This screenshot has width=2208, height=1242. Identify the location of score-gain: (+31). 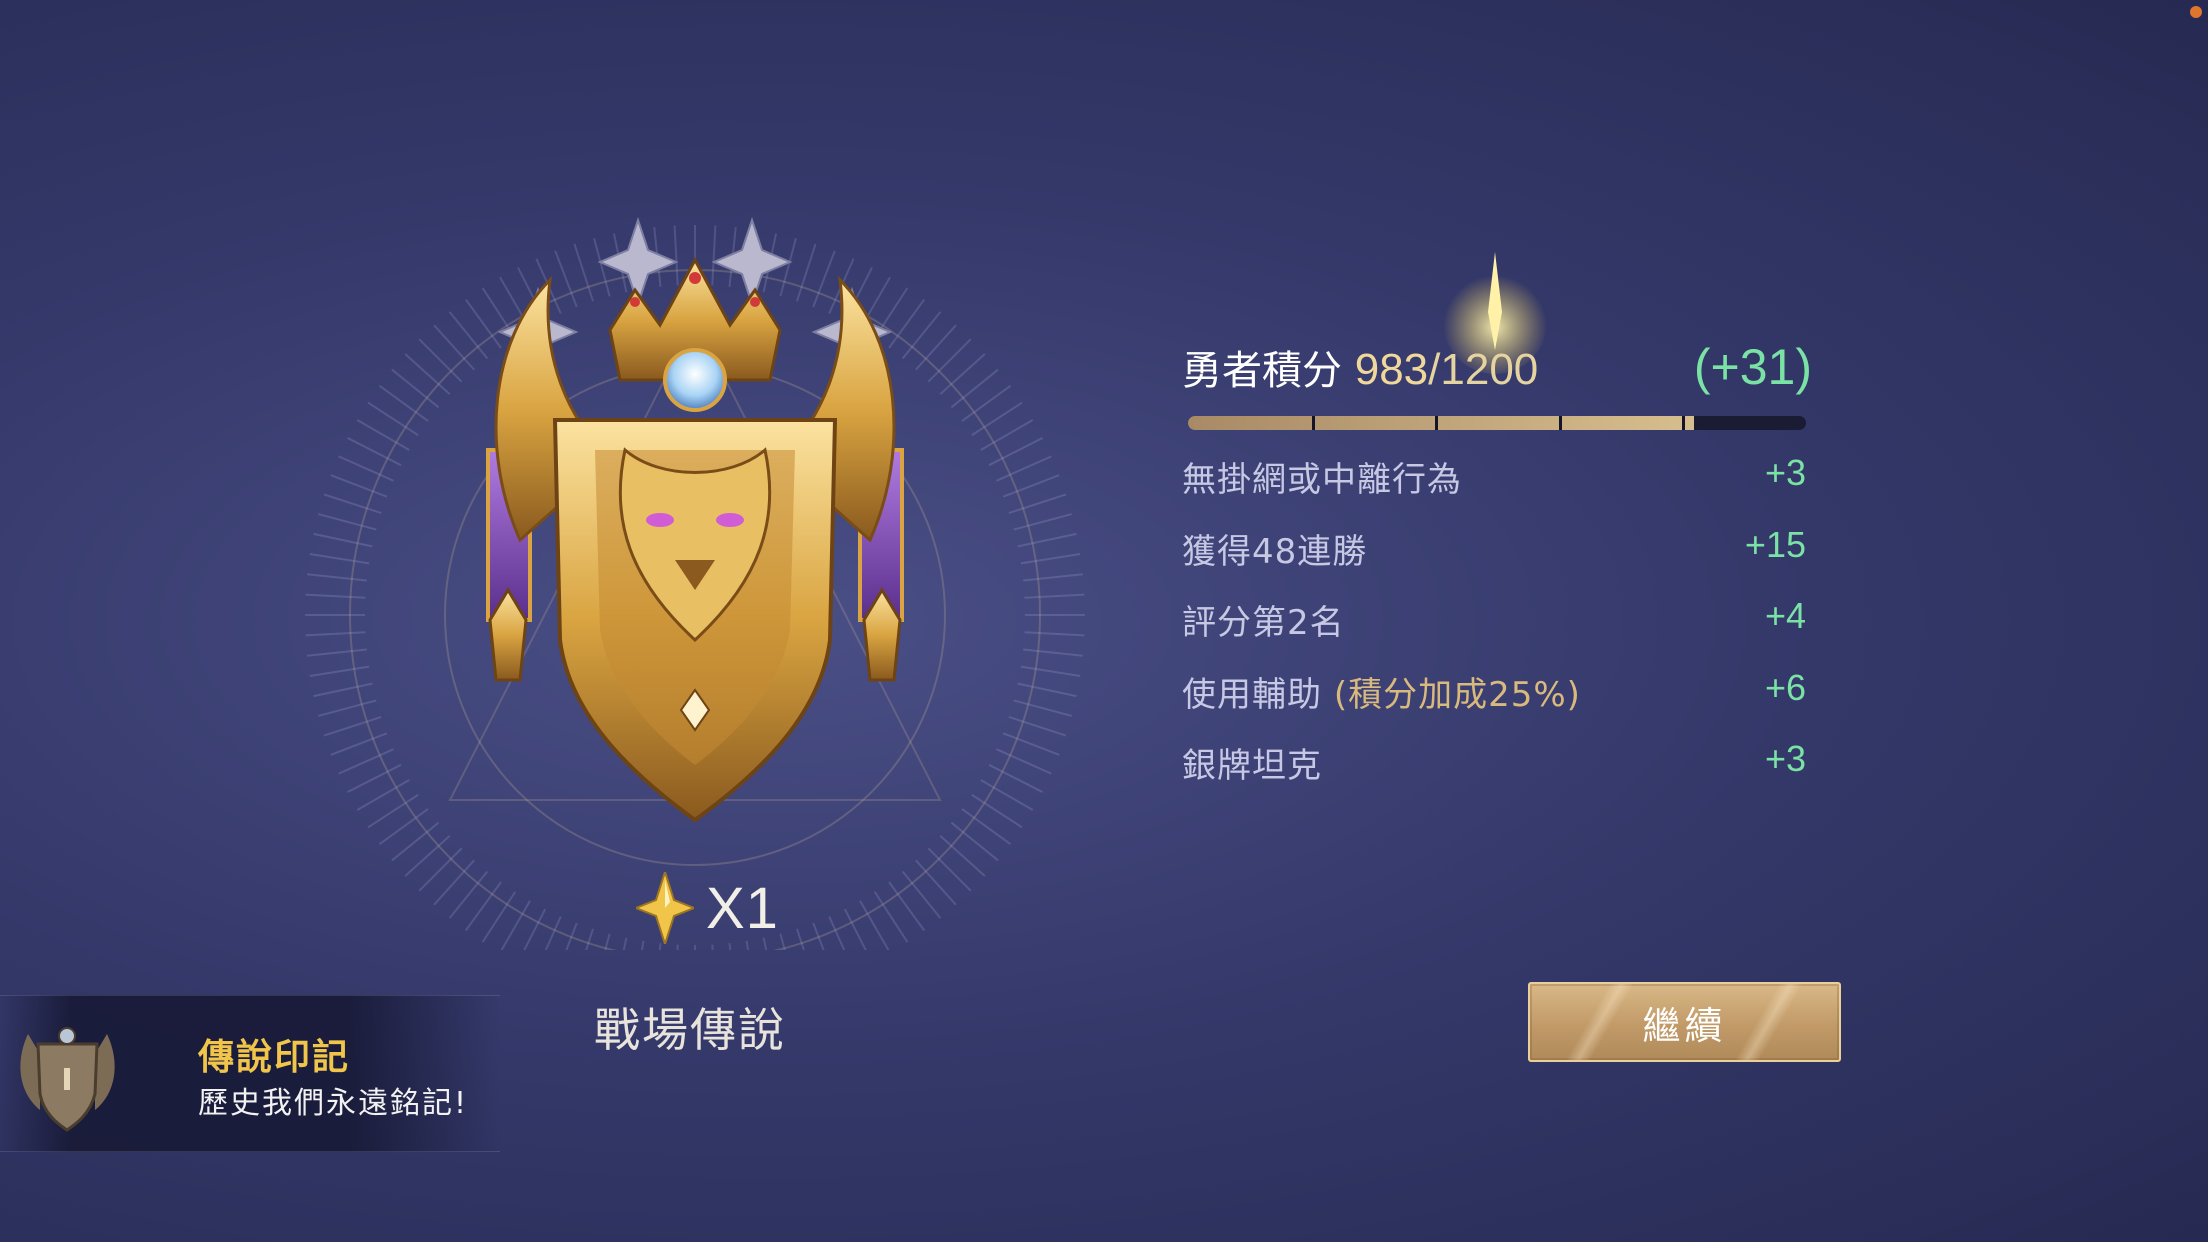
(1752, 367).